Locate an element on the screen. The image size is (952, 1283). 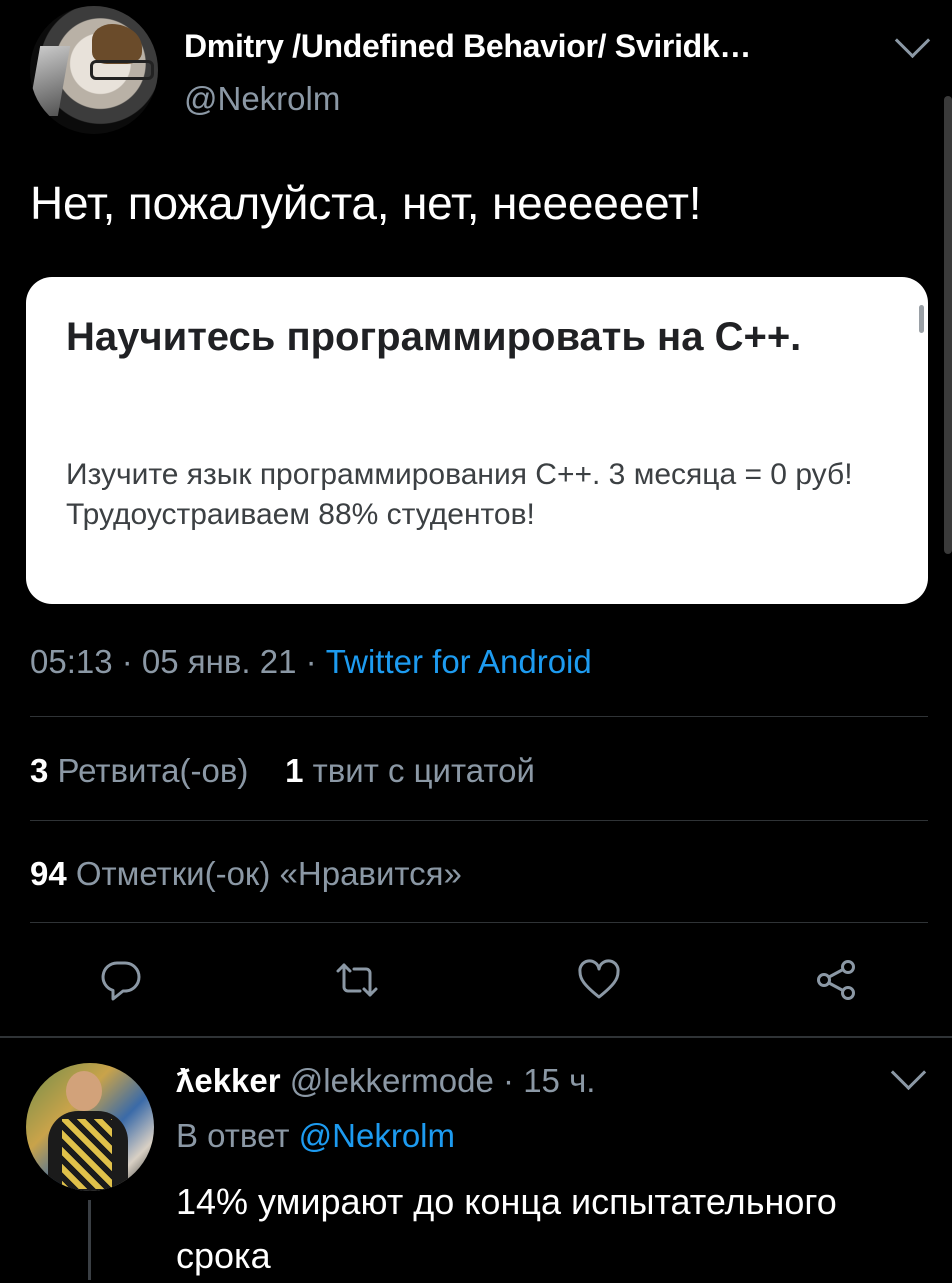
share-icon is located at coordinates (837, 980).